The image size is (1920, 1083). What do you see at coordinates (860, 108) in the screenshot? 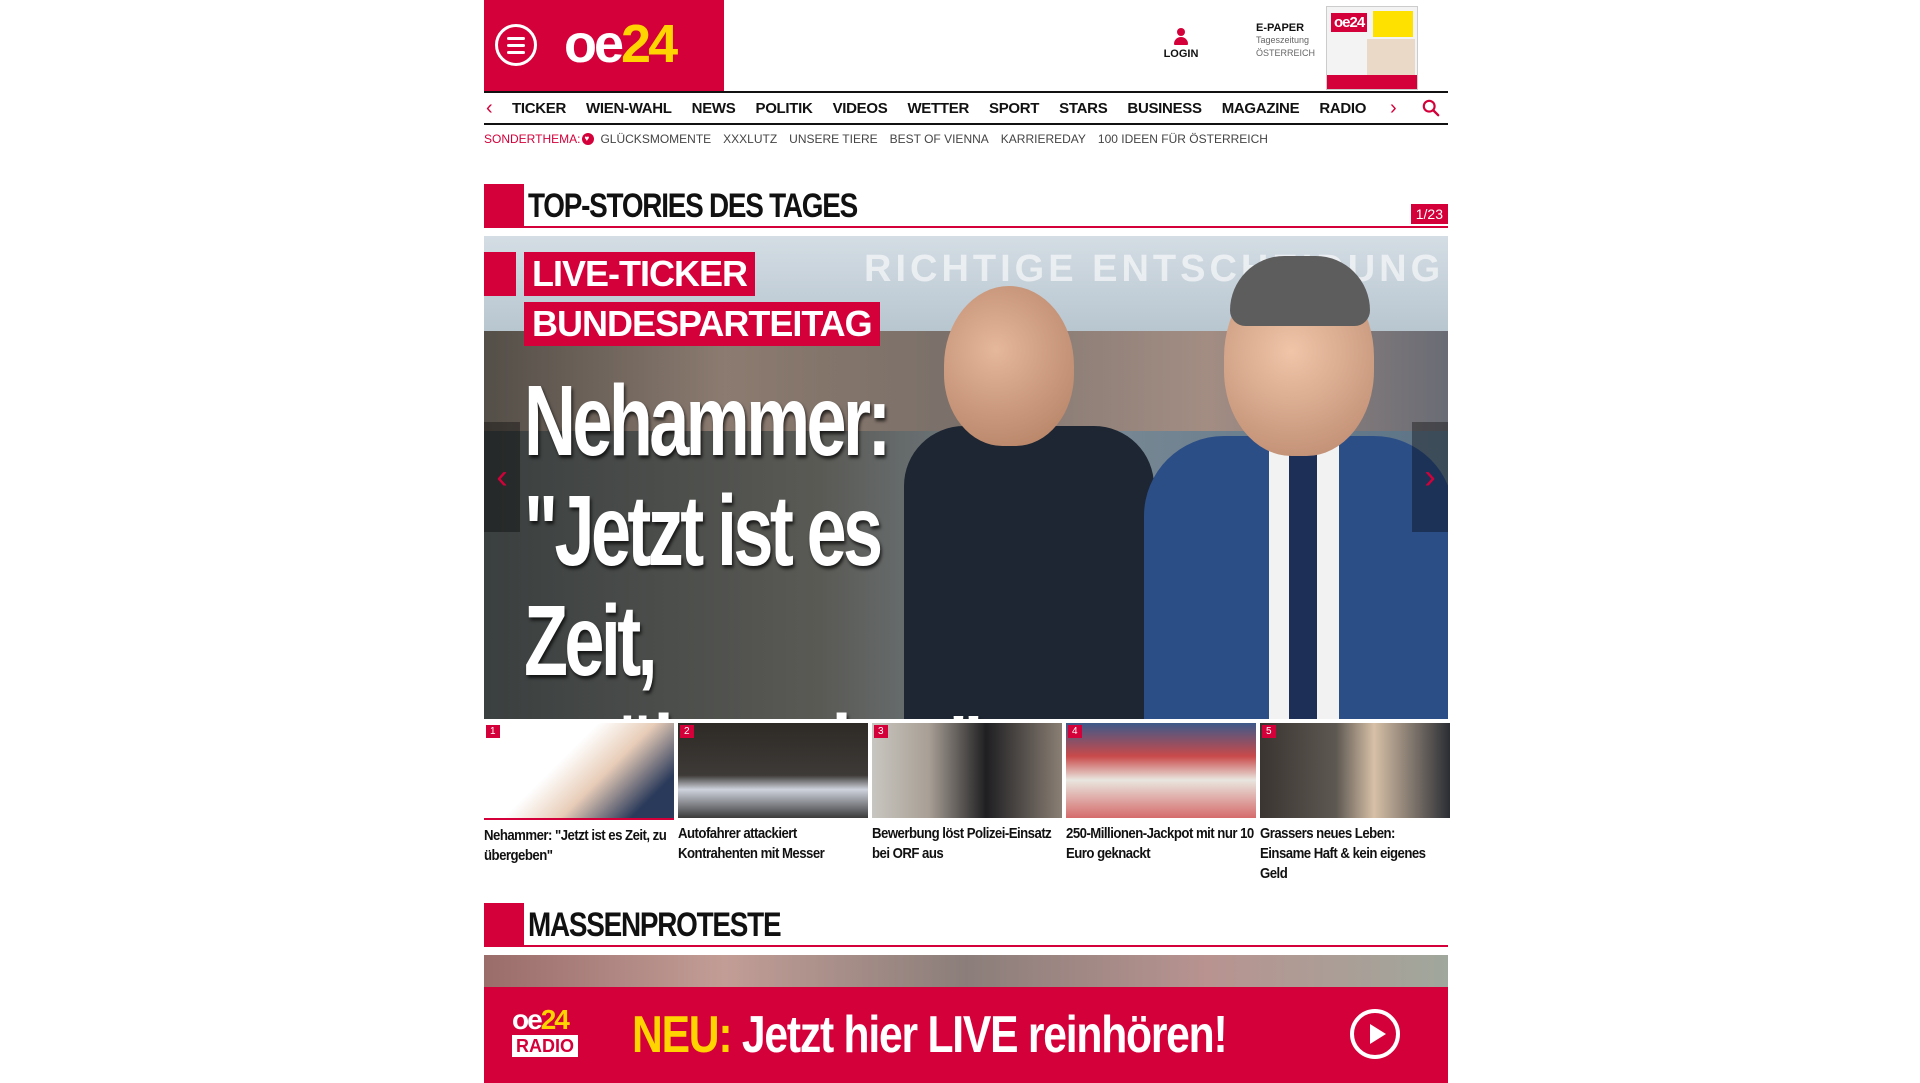
I see `nav-item-videos: VIDEOS` at bounding box center [860, 108].